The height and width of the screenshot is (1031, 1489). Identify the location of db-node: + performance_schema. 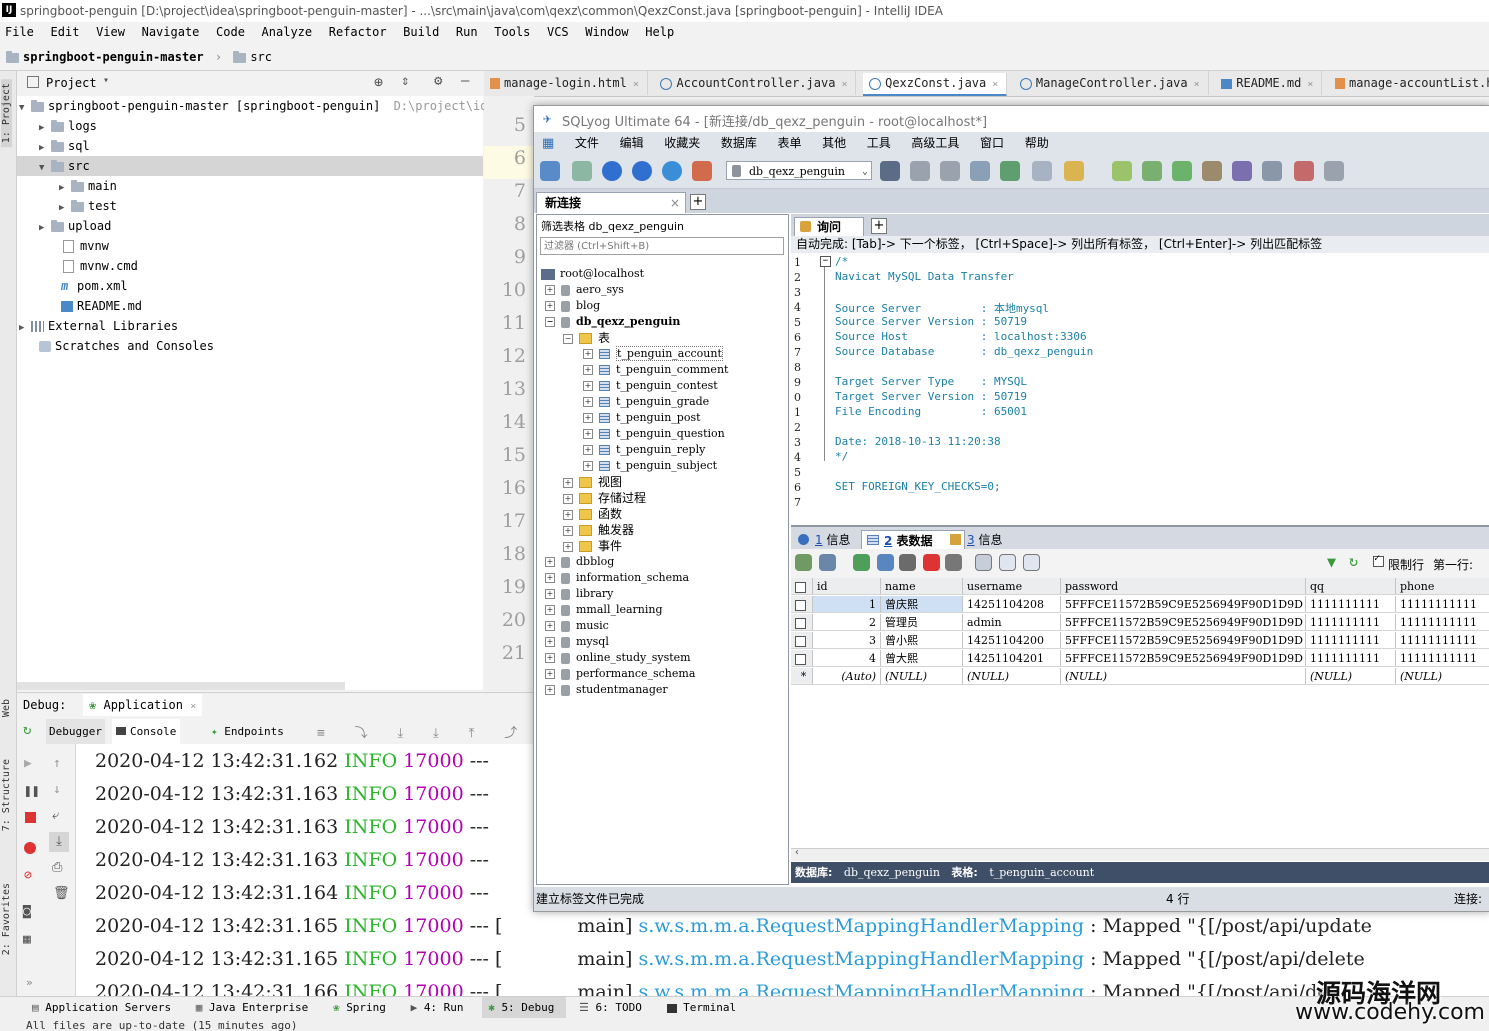
(620, 674).